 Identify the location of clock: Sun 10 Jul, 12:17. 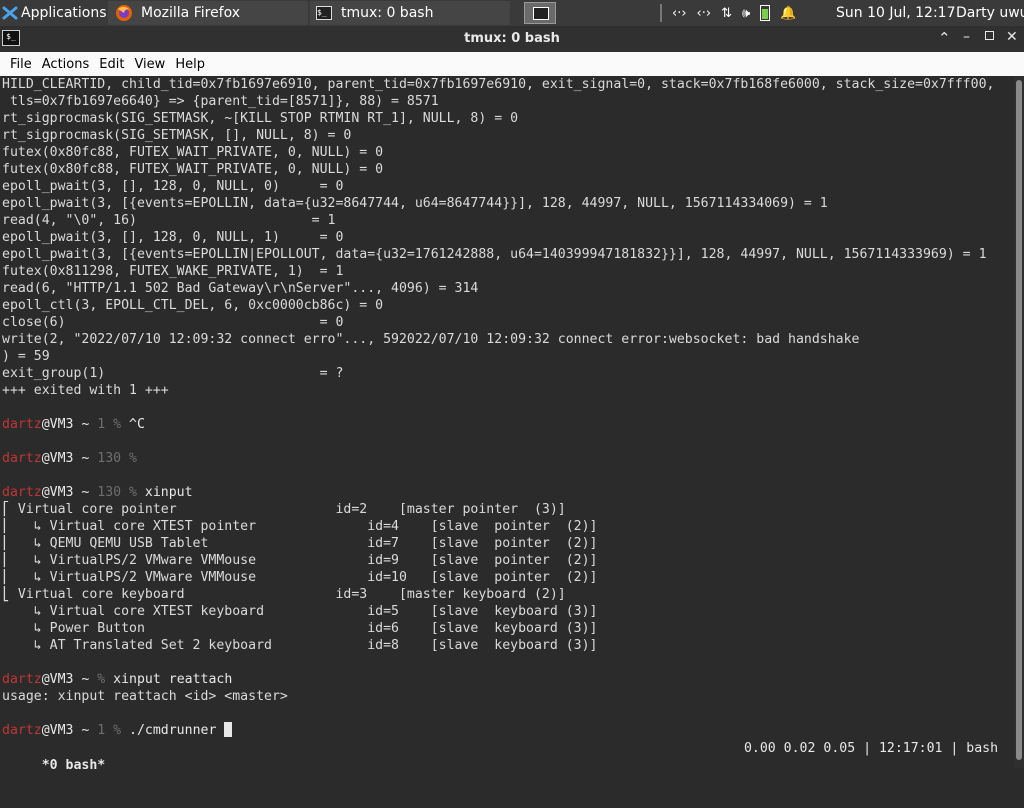
(896, 13).